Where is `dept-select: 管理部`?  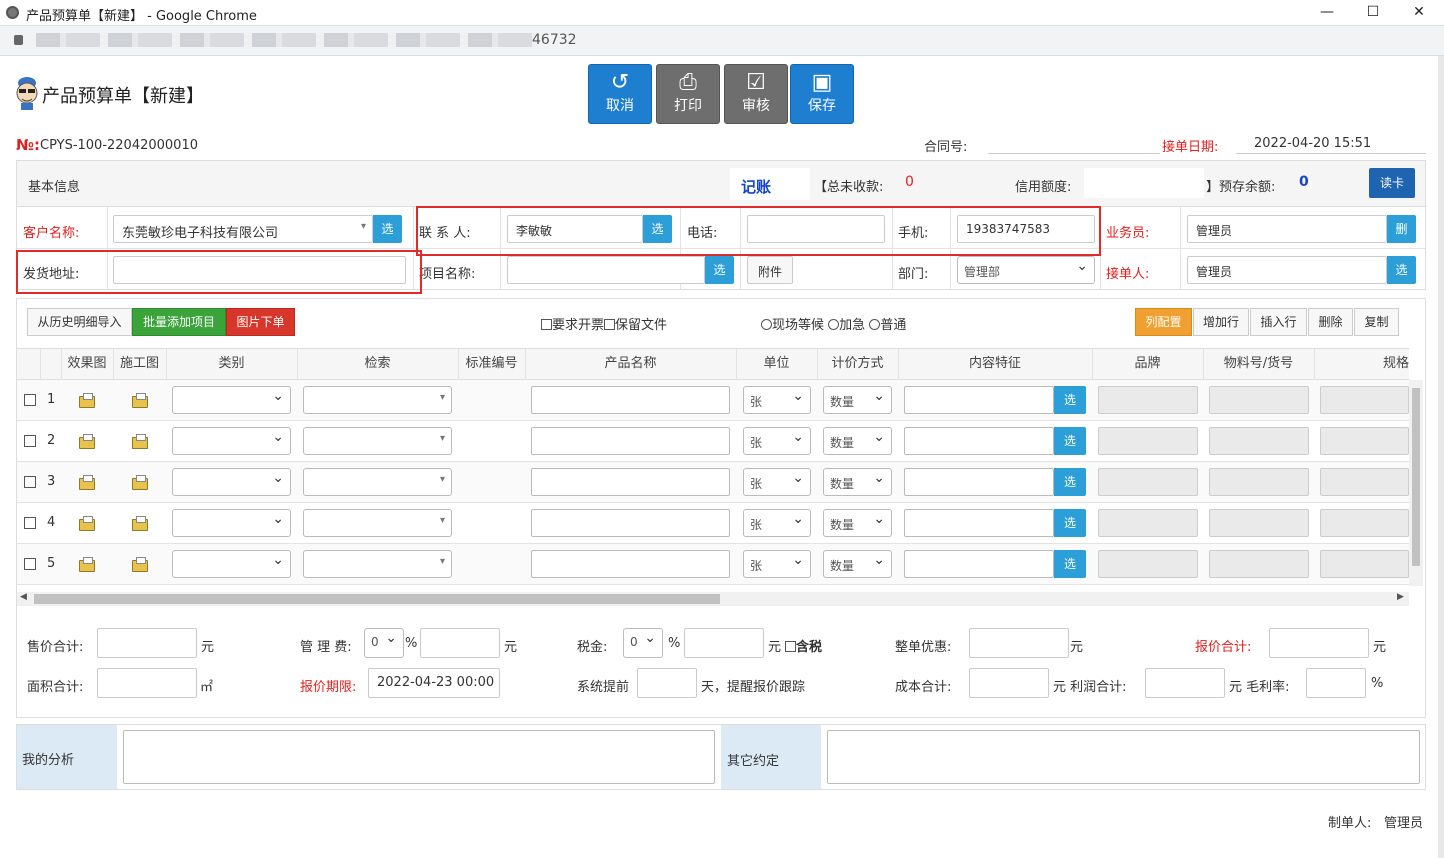
dept-select: 管理部 is located at coordinates (1026, 270).